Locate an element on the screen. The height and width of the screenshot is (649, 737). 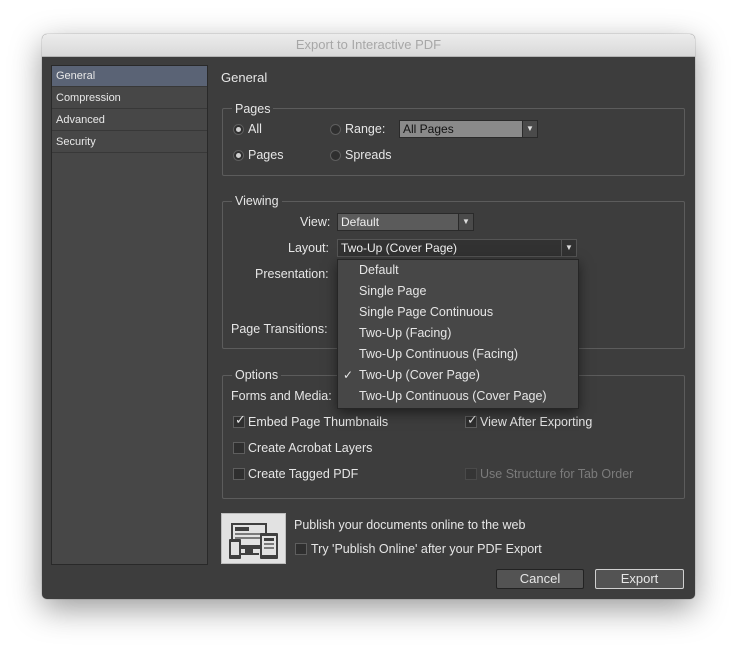
spreads-mode-radio is located at coordinates (335, 155).